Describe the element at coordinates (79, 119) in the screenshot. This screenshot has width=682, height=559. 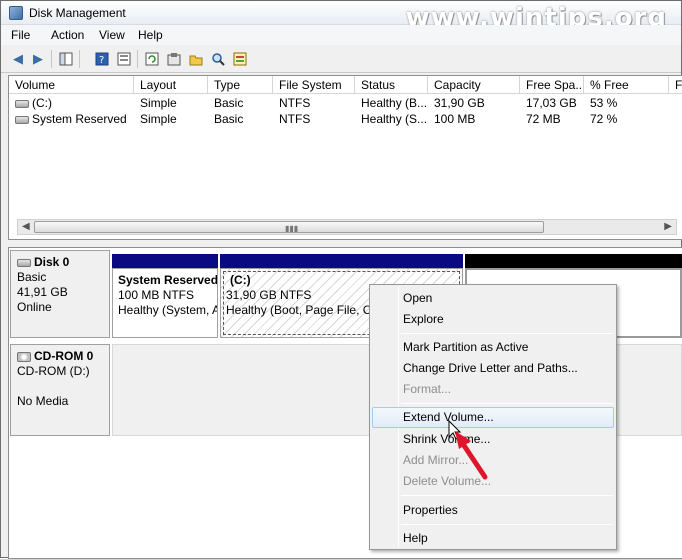
I see `row-volume: System Reserved` at that location.